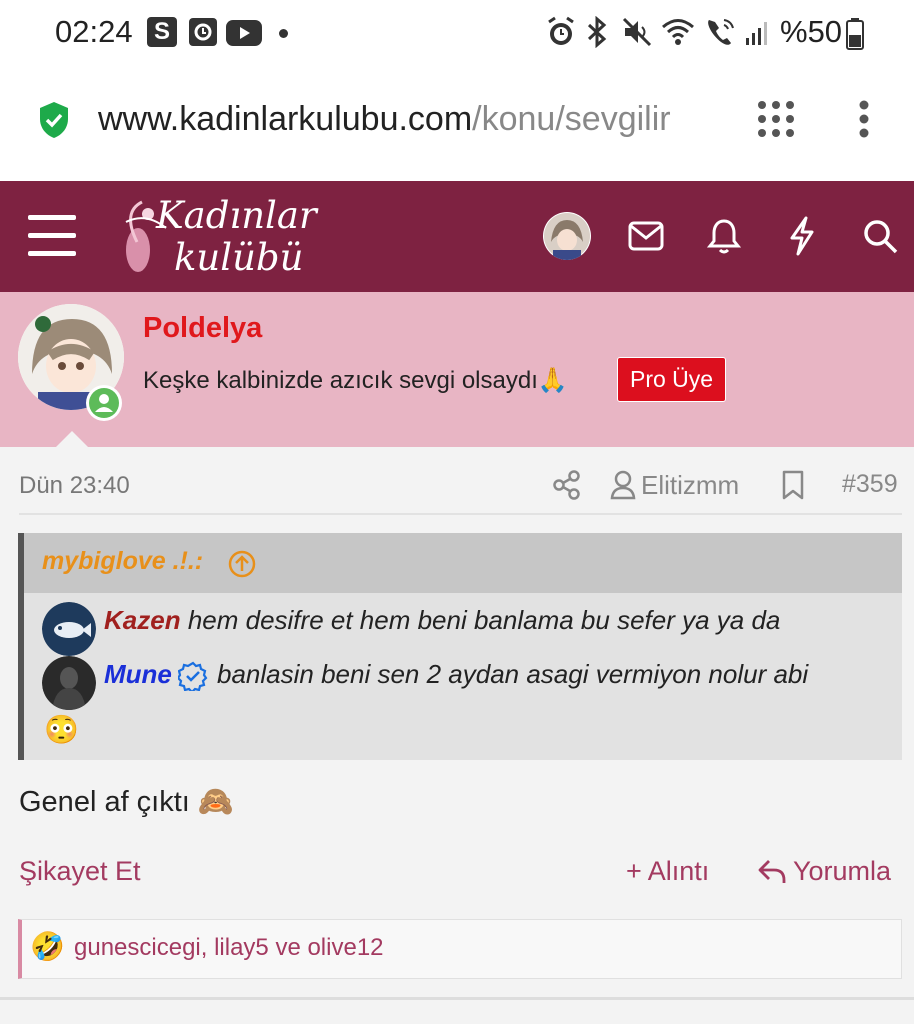 This screenshot has height=1024, width=914. I want to click on quote-line-2: Mune, so click(138, 674).